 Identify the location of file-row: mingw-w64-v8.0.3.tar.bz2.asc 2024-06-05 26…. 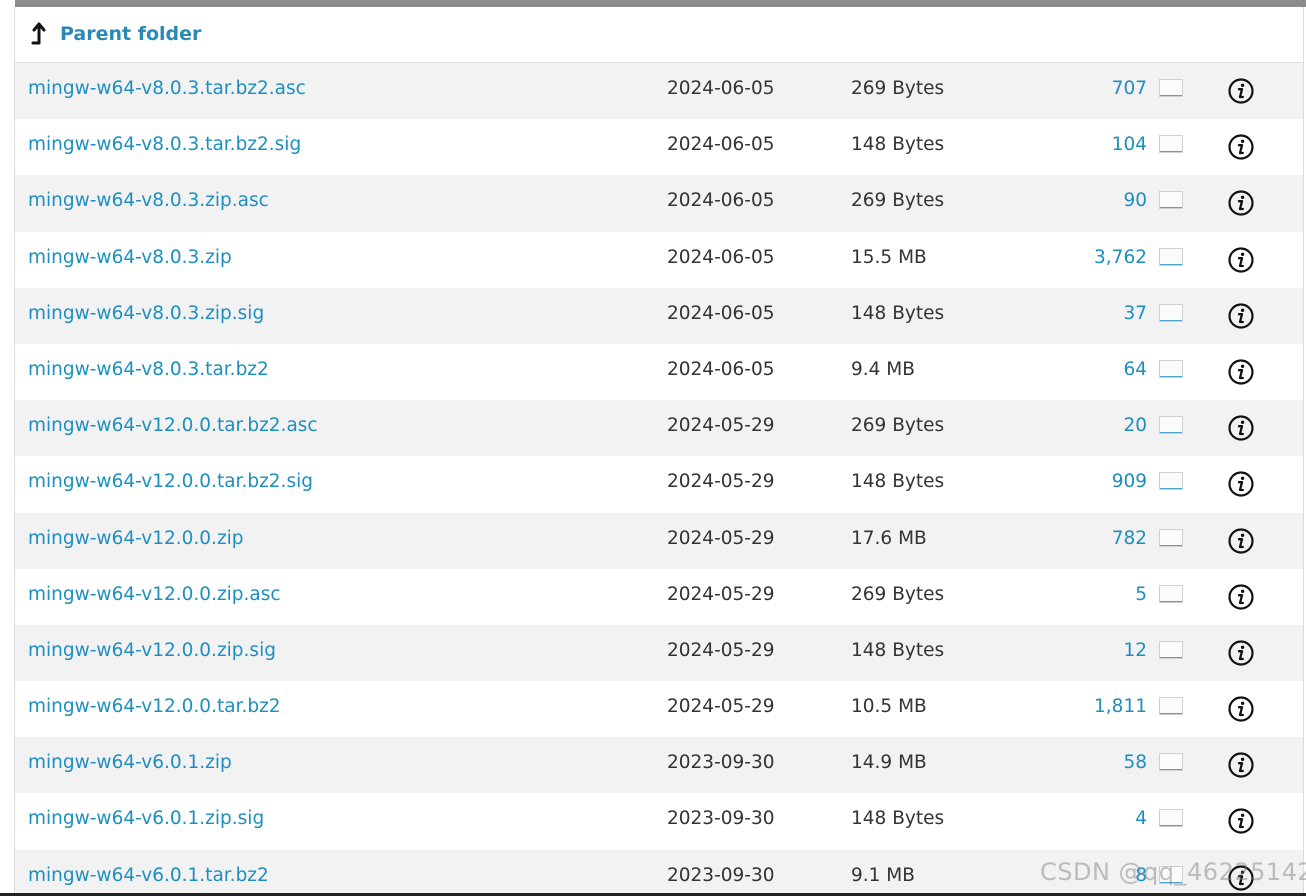
(659, 91).